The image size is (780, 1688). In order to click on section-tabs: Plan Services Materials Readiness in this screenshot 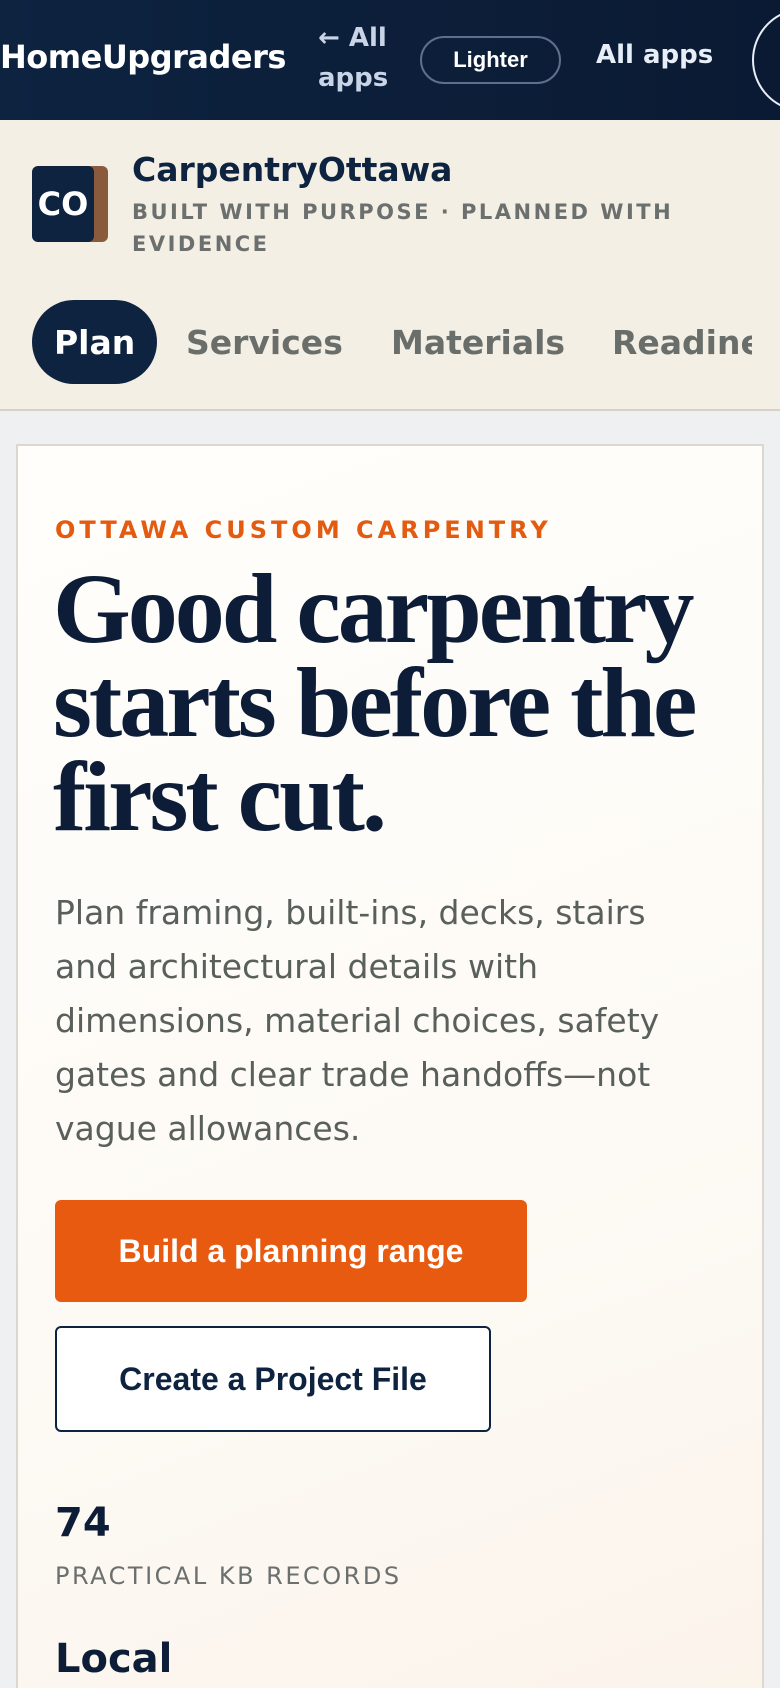, I will do `click(392, 342)`.